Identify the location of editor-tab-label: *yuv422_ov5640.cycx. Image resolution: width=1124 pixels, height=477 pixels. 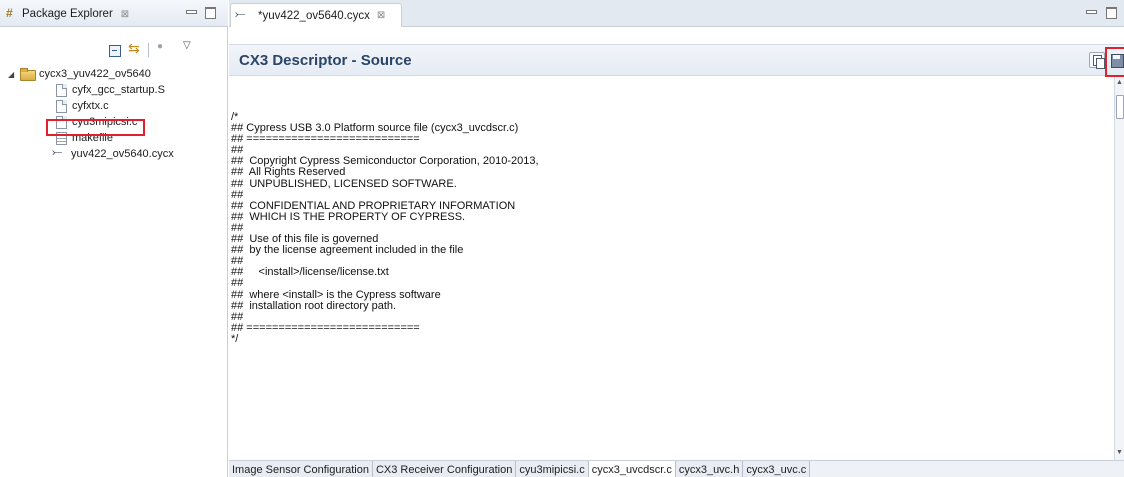
(314, 15).